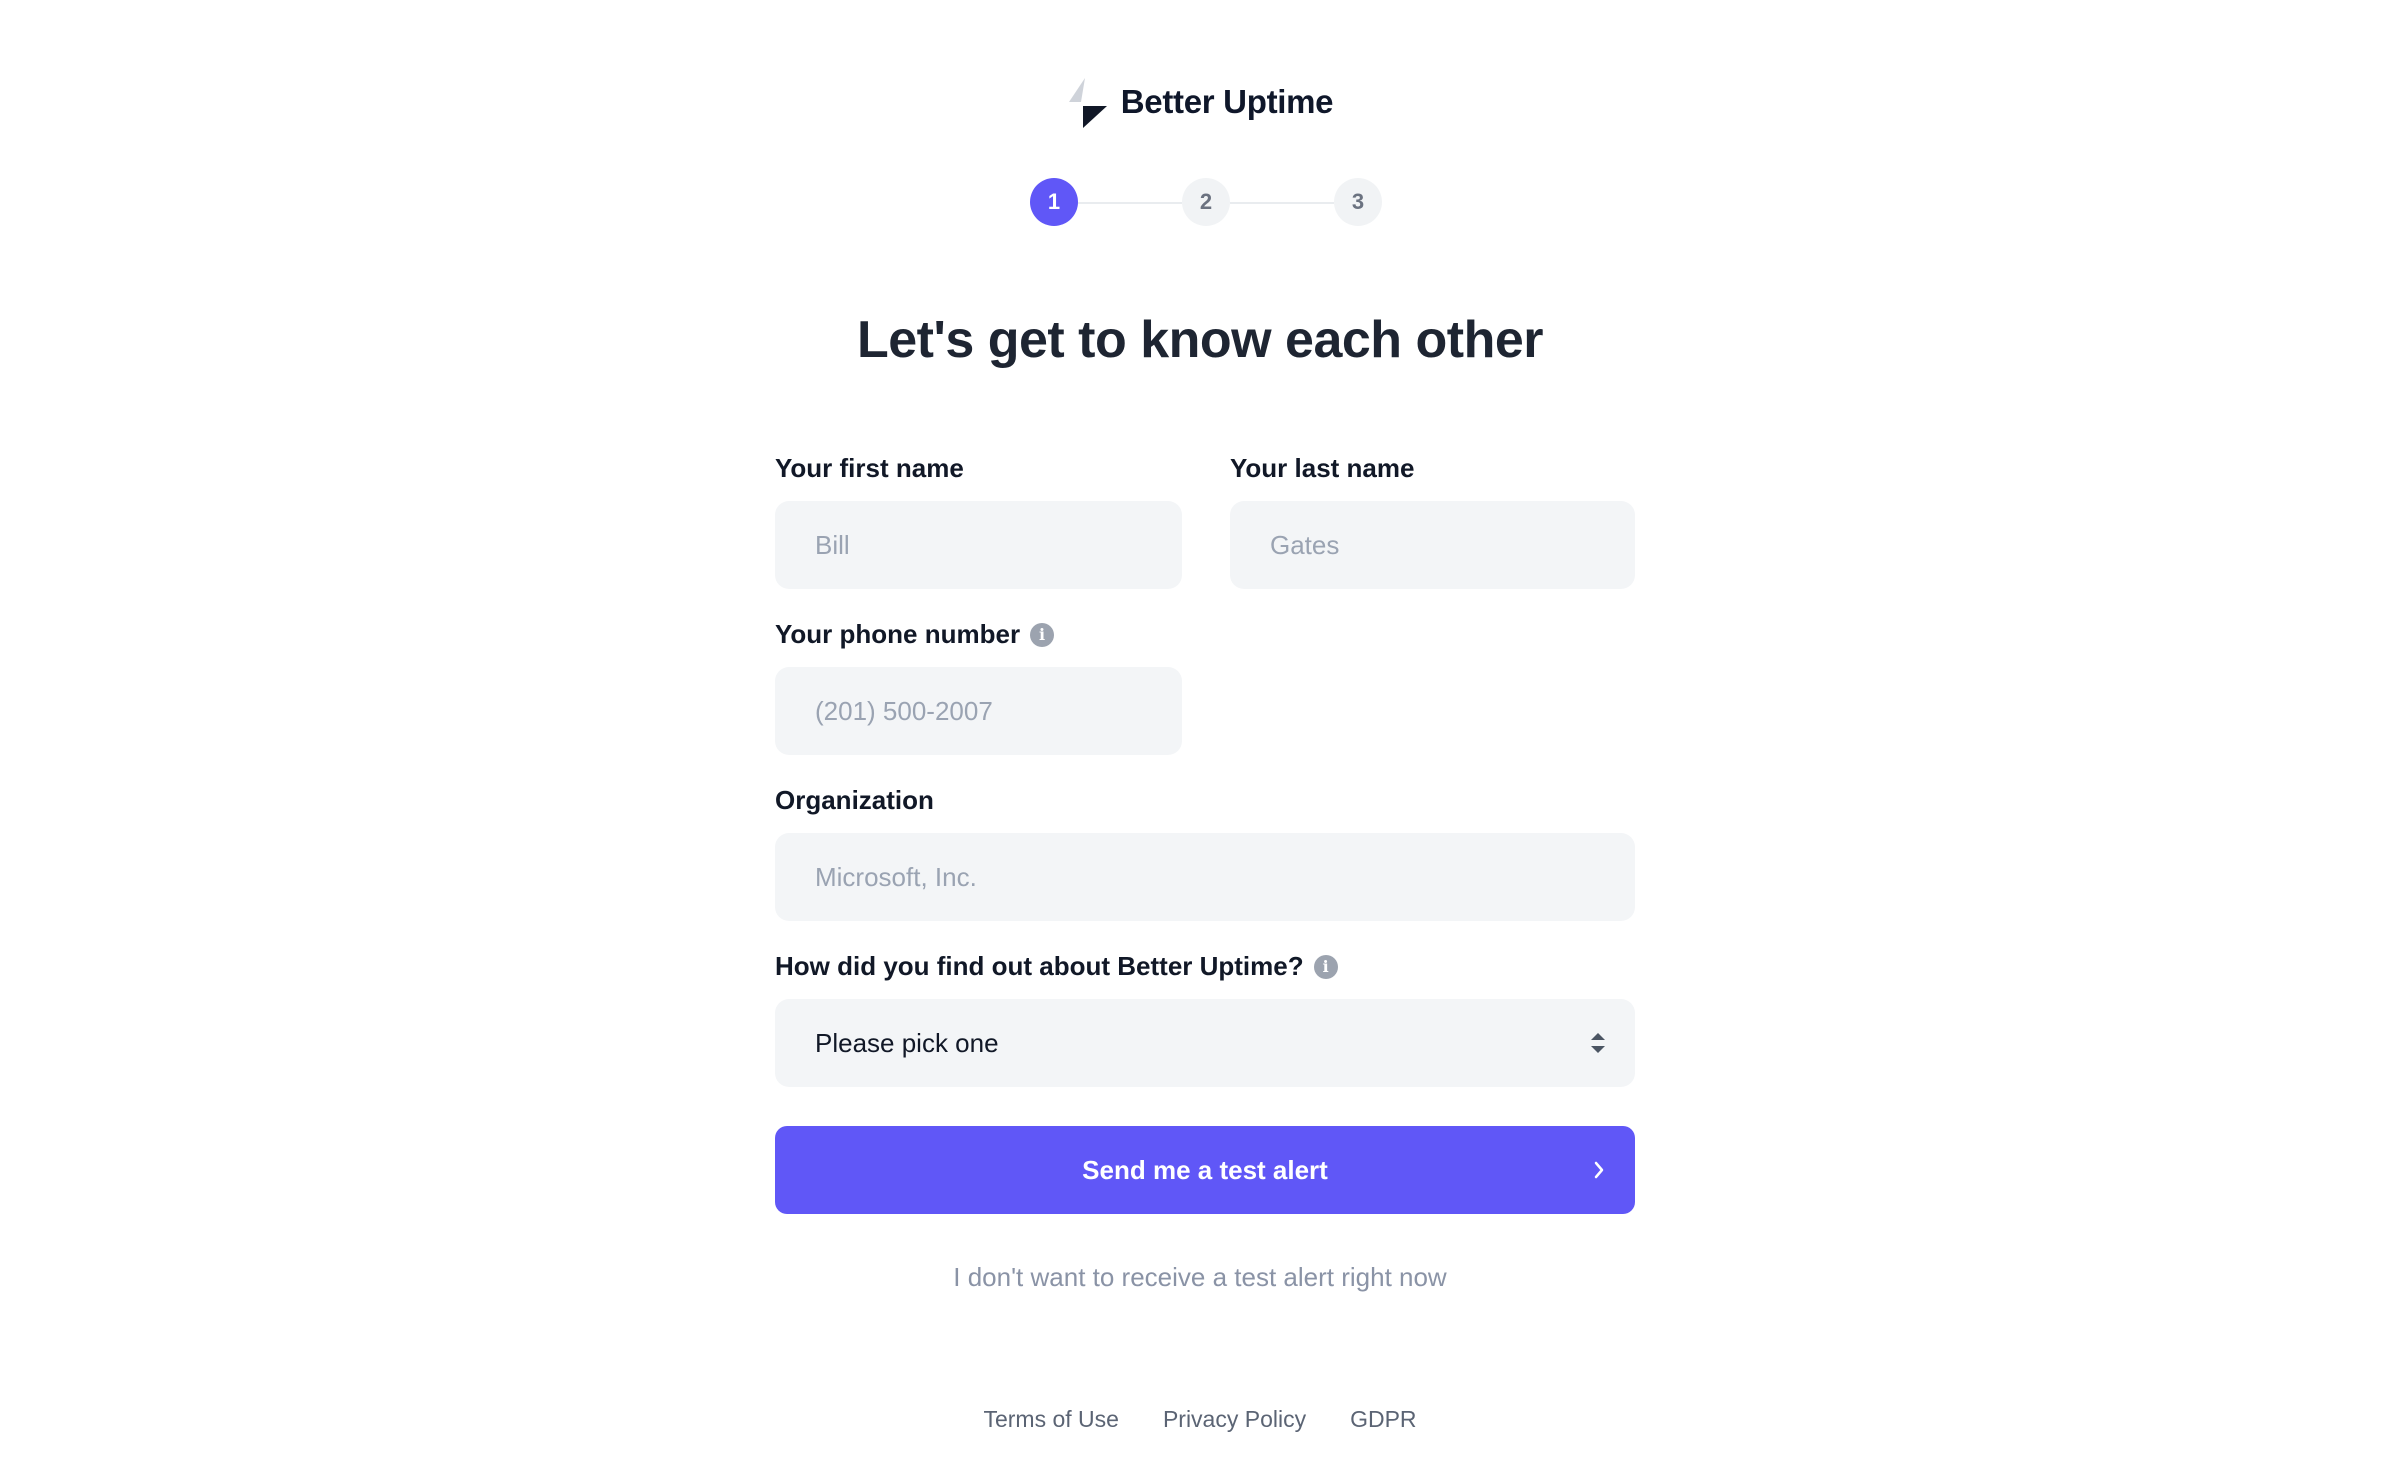 This screenshot has height=1480, width=2400. I want to click on brand-name: Better Uptime, so click(1227, 101).